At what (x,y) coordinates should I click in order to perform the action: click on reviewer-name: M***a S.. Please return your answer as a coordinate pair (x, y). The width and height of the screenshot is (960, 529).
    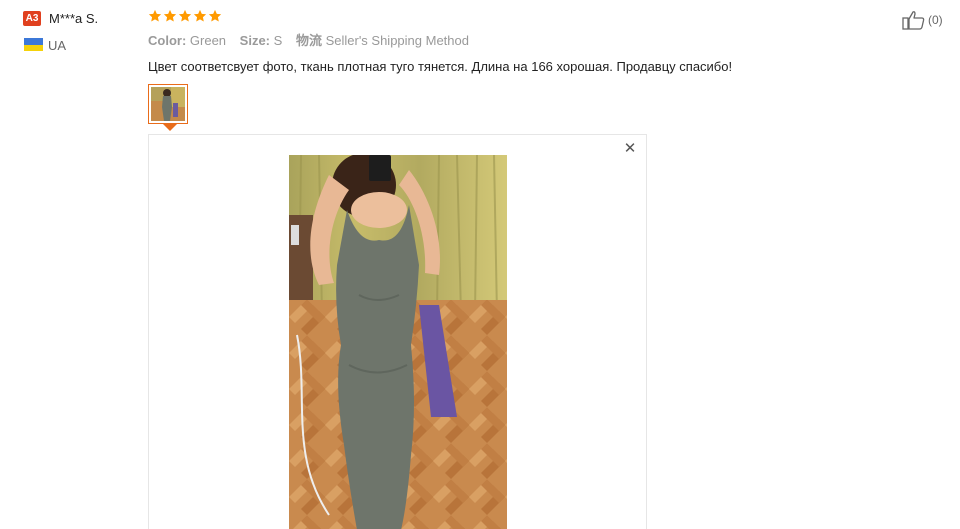
    Looking at the image, I should click on (74, 18).